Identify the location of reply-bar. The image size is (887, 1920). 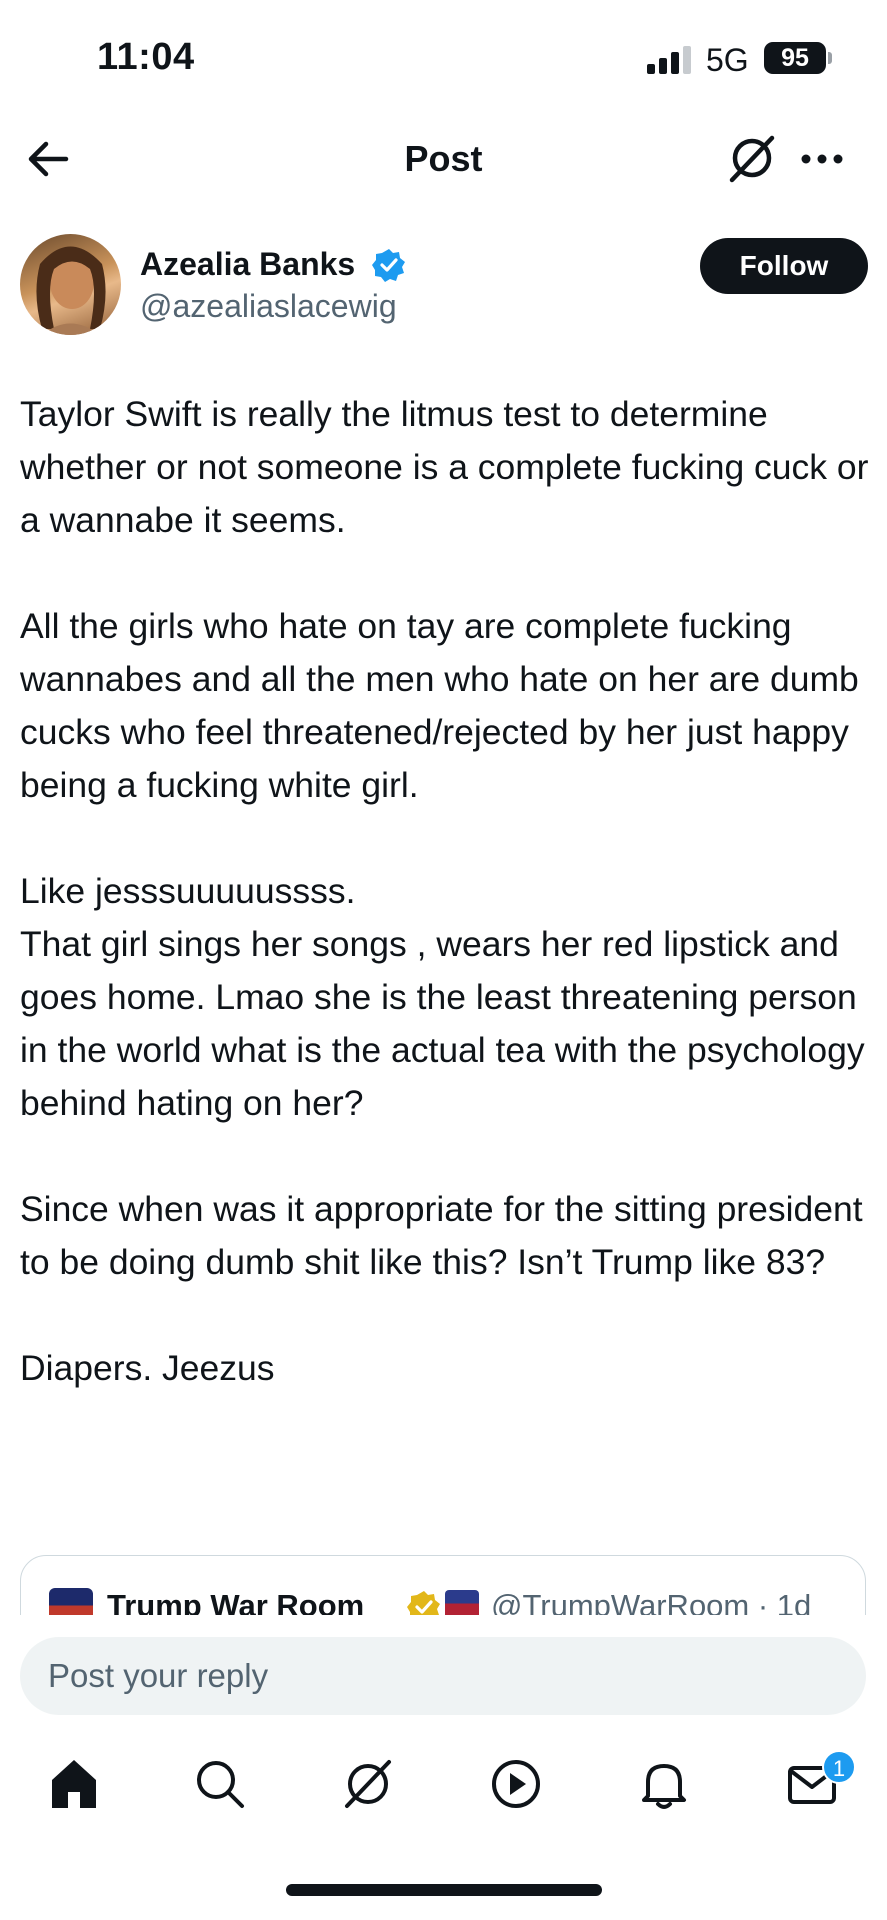
(443, 1665).